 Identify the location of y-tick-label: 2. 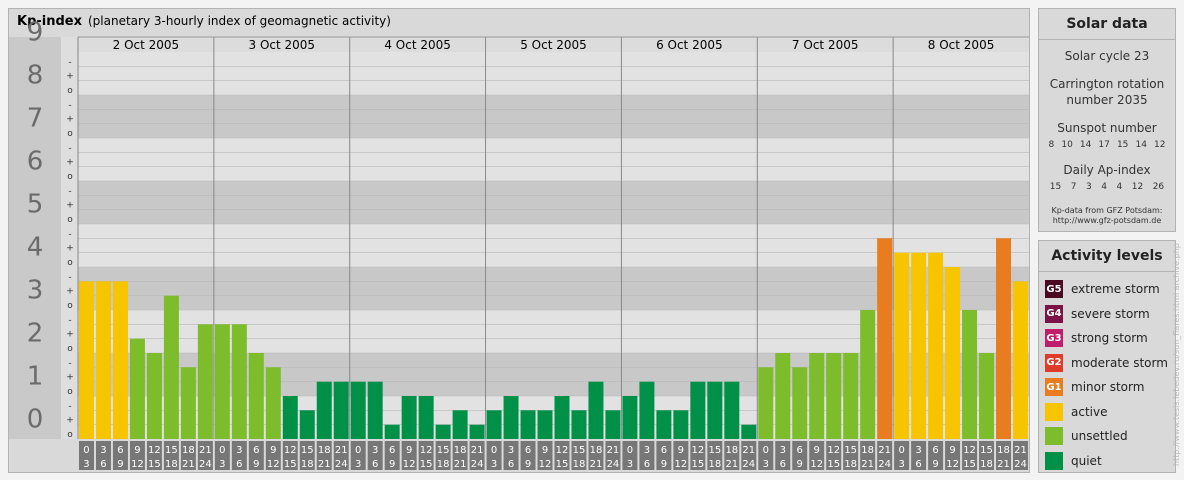
(35, 334).